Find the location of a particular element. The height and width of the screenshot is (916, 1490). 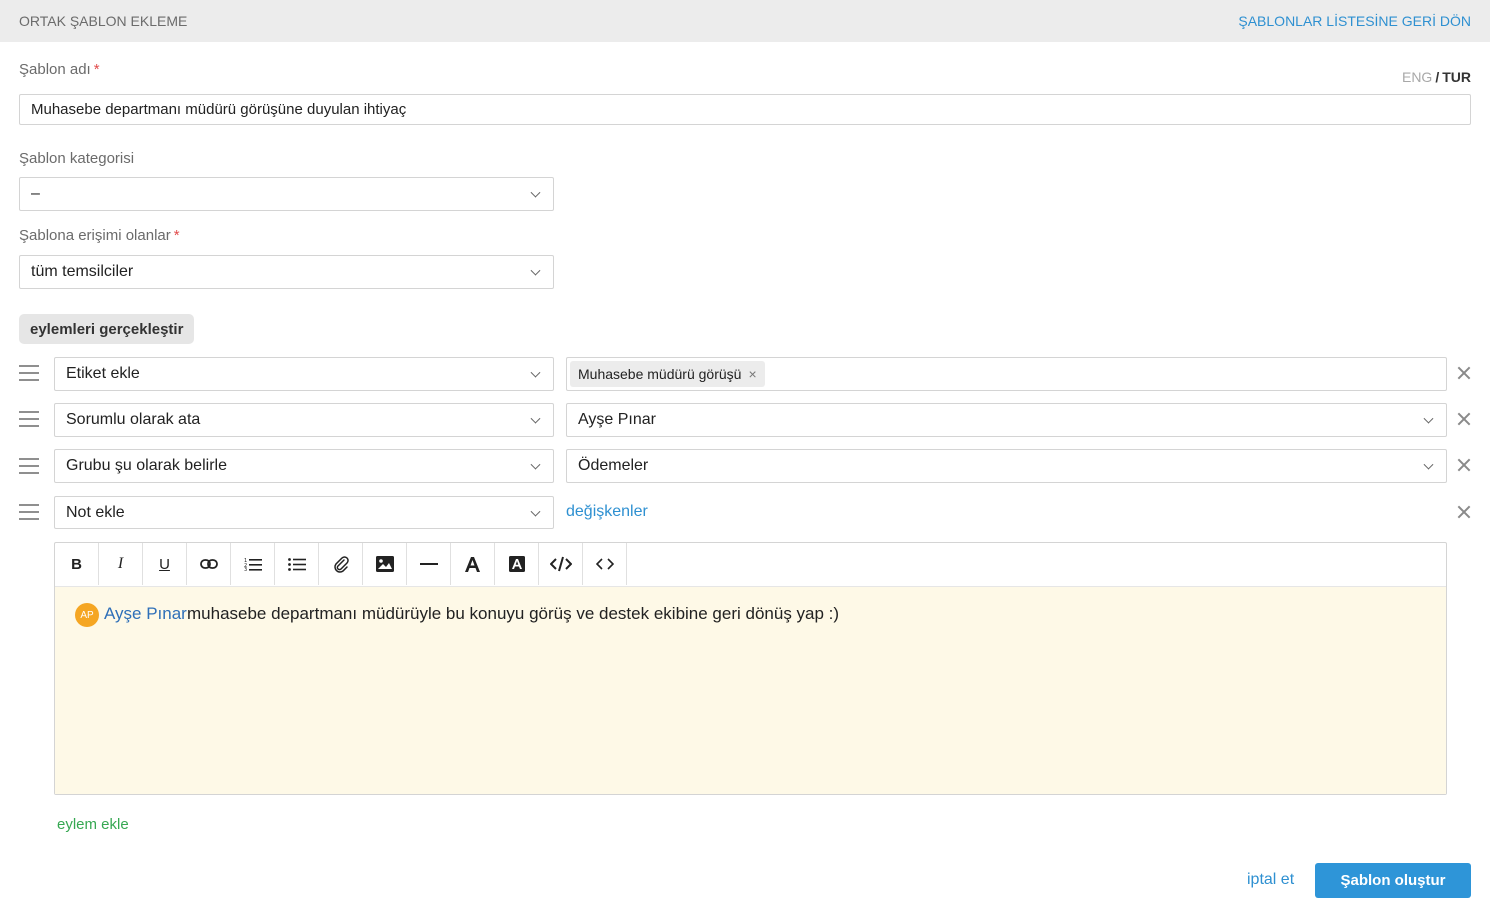

template-category-value: – is located at coordinates (35, 193).